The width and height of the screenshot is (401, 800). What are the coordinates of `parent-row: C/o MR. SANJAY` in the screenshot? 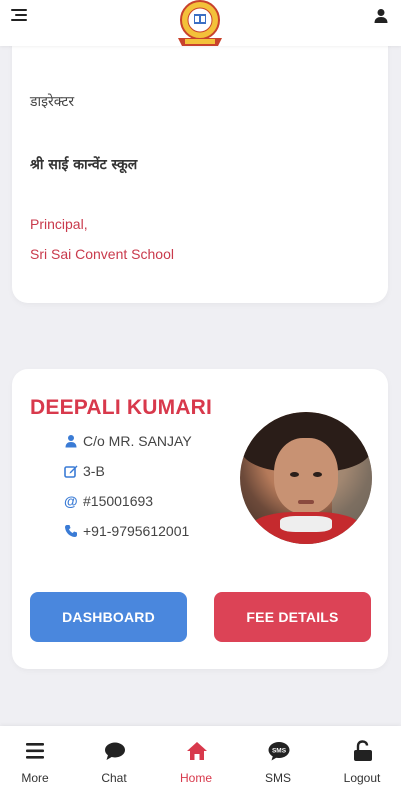 It's located at (128, 441).